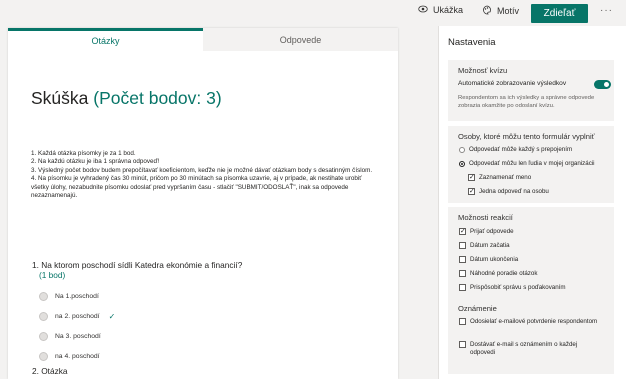  I want to click on notifications-heading: Oznámenie, so click(477, 308).